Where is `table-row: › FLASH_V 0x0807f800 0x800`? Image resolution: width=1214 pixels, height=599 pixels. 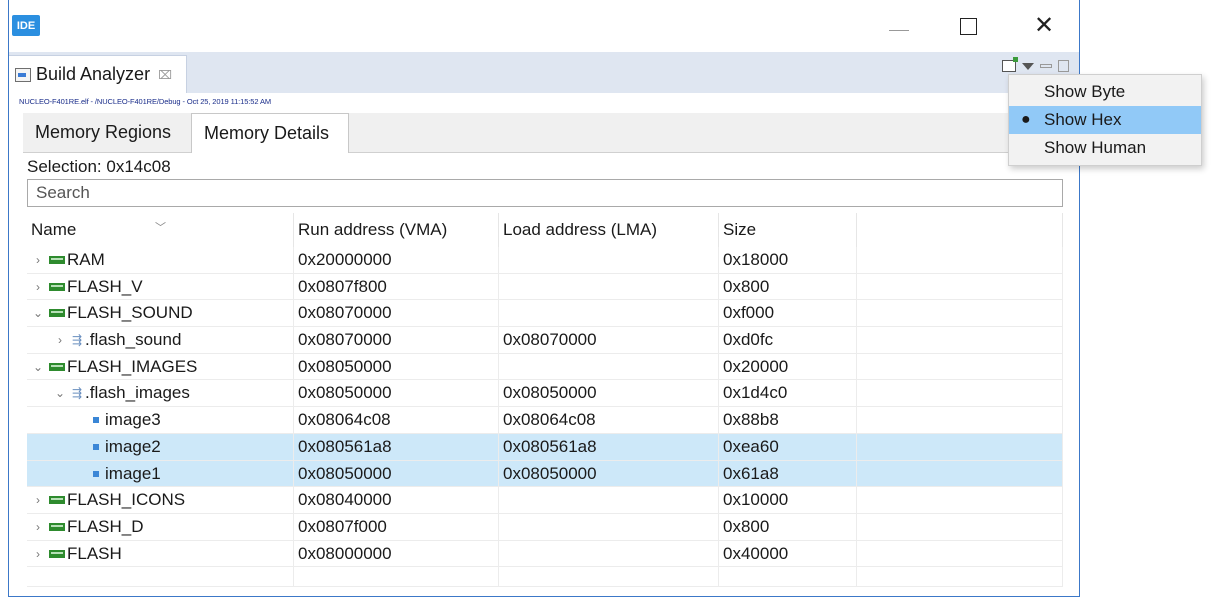 table-row: › FLASH_V 0x0807f800 0x800 is located at coordinates (545, 287).